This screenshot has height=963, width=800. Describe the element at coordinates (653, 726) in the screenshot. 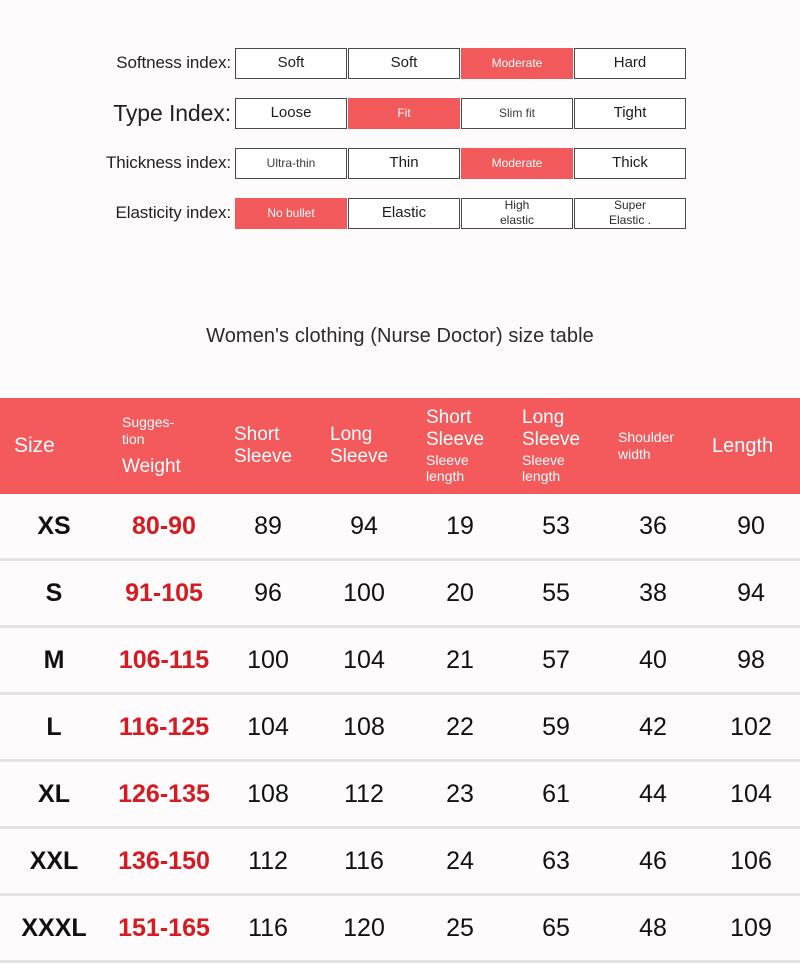

I see `cell-shoulder-width: 42` at that location.